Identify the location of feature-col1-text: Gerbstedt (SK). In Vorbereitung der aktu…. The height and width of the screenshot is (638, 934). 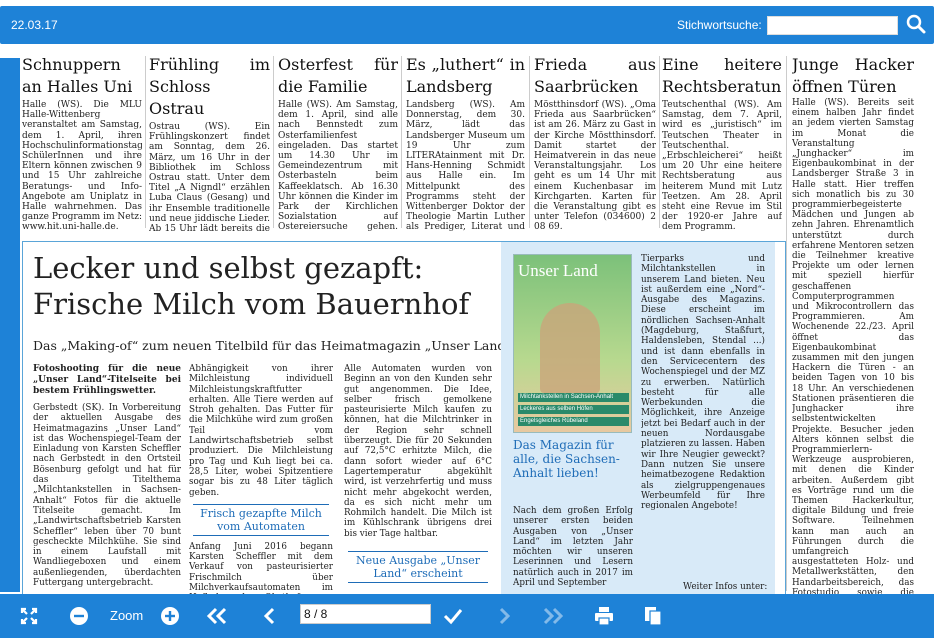
(107, 496).